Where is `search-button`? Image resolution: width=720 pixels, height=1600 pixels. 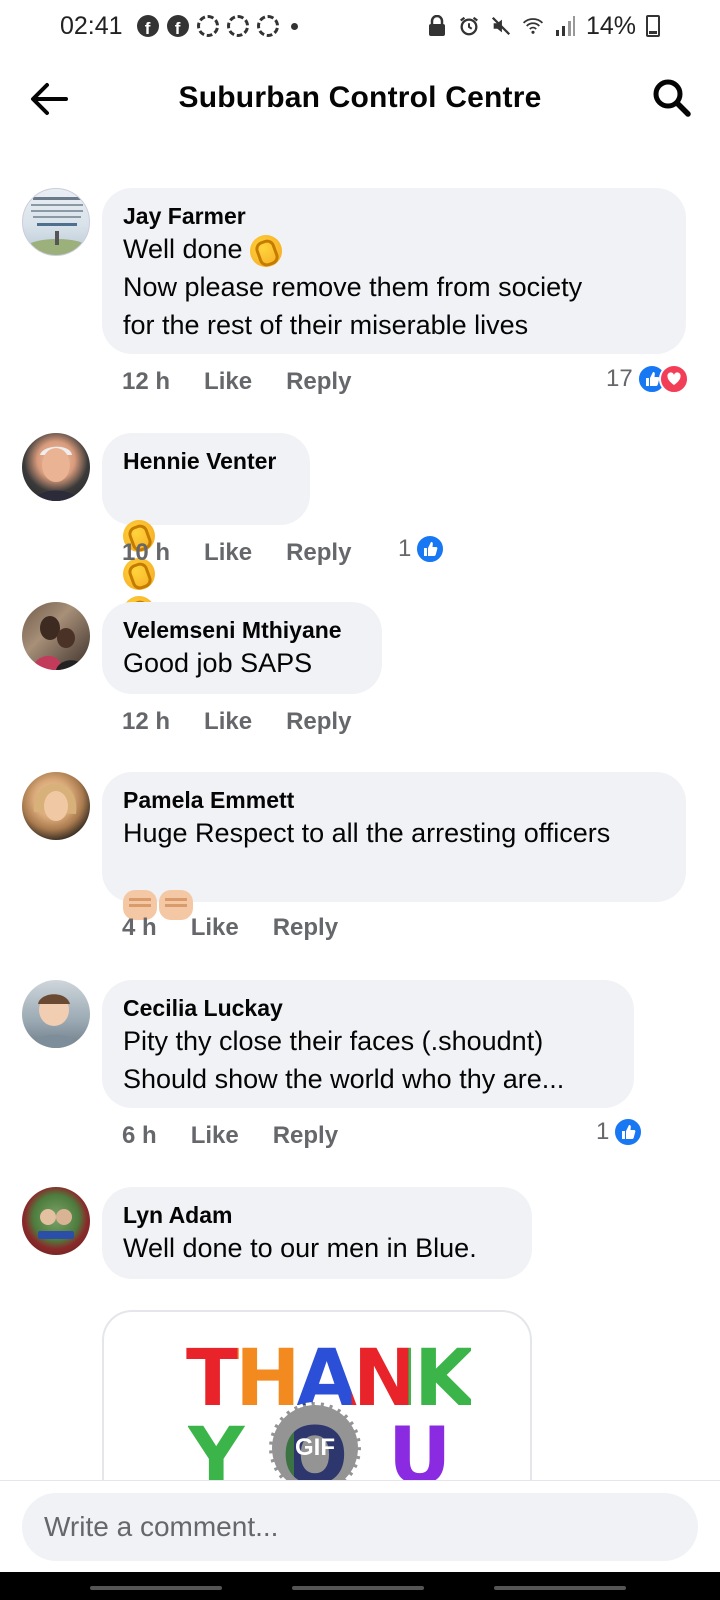
search-button is located at coordinates (672, 98).